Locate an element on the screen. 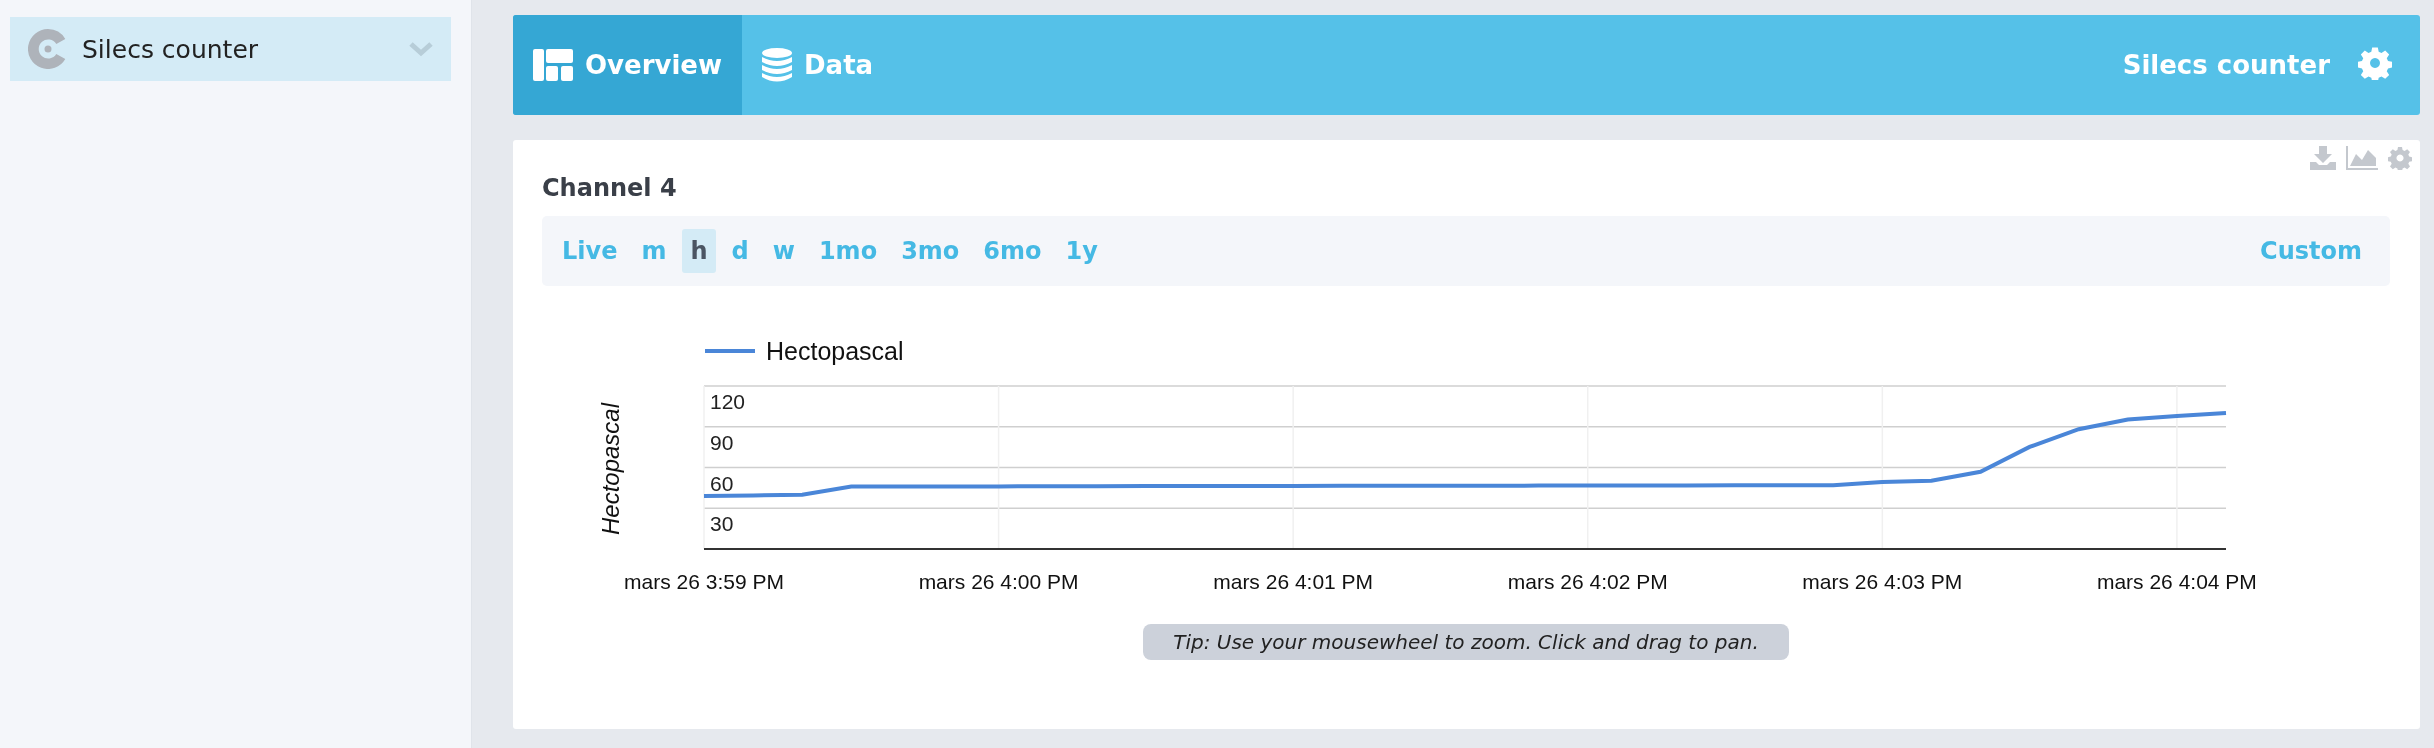  x-tick-label: mars 26 4:03 PM is located at coordinates (1882, 581).